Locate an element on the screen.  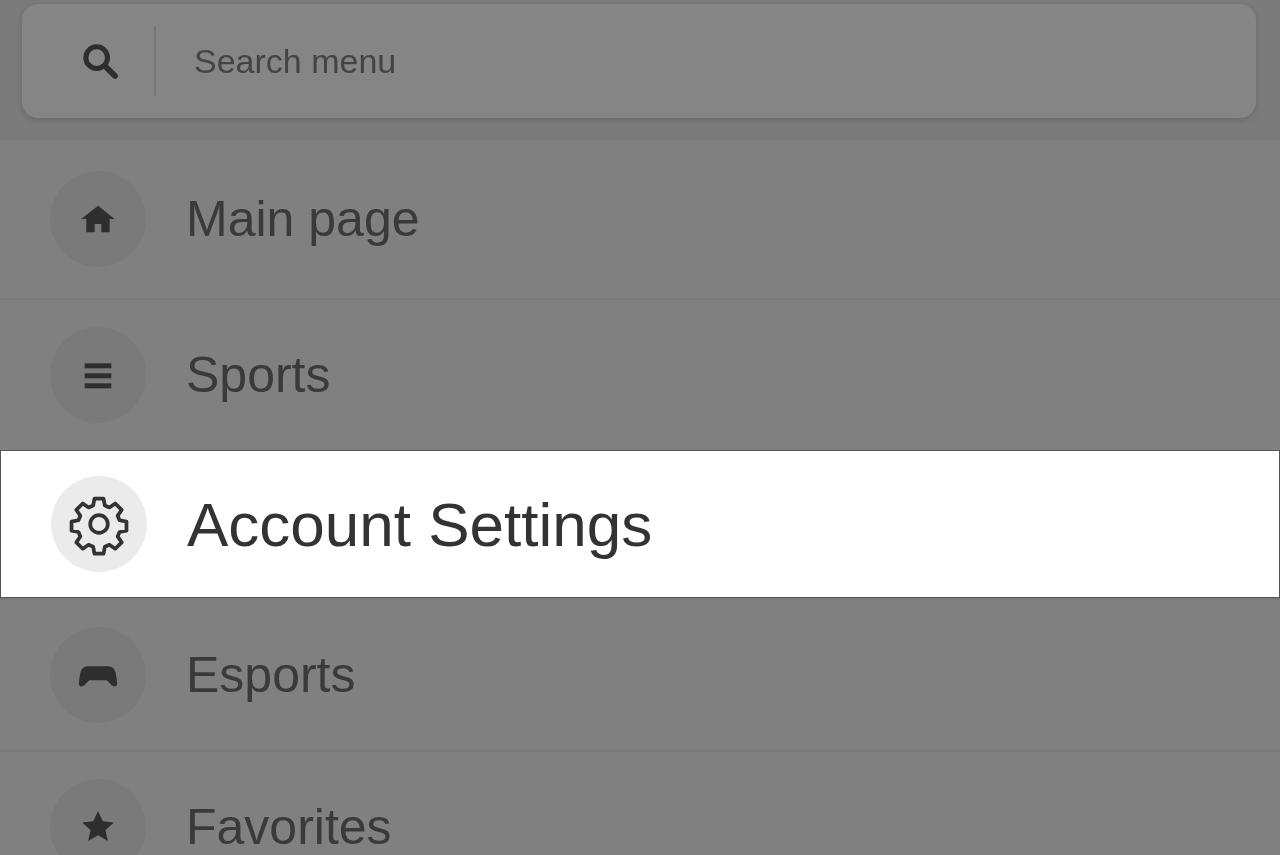
search-field: Search menu is located at coordinates (639, 61).